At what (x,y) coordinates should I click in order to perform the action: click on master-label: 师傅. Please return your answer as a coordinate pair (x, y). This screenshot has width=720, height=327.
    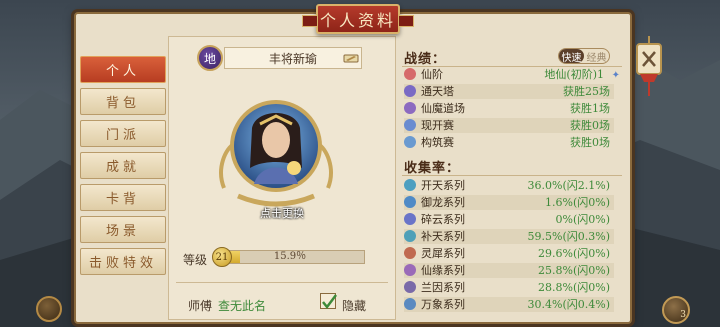
    Looking at the image, I should click on (200, 306).